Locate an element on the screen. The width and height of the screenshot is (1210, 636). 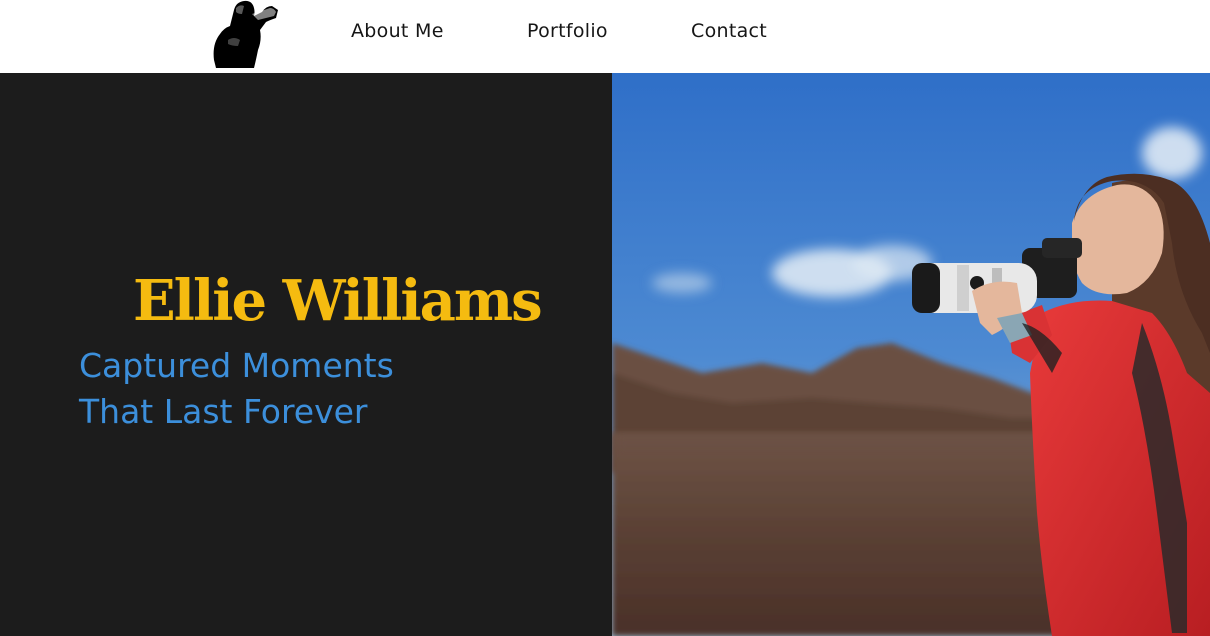
nav-portfolio-link: Portfolio is located at coordinates (567, 31).